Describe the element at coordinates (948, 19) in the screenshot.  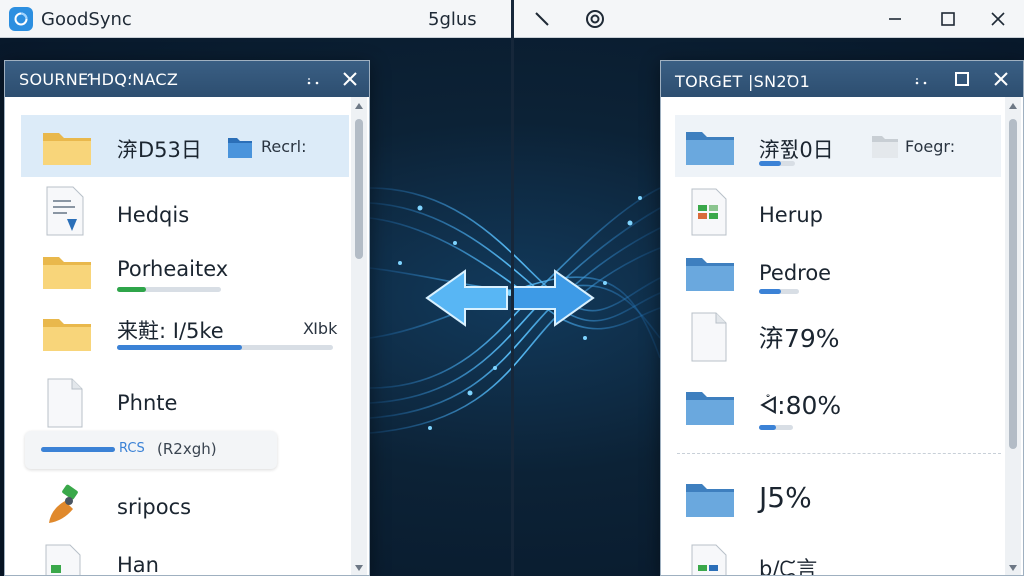
I see `maximize-icon` at that location.